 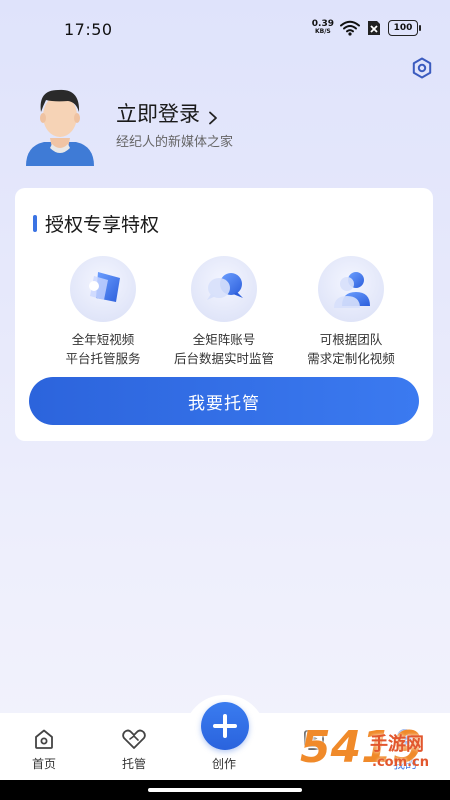 What do you see at coordinates (224, 289) in the screenshot?
I see `chat-bubbles-icon` at bounding box center [224, 289].